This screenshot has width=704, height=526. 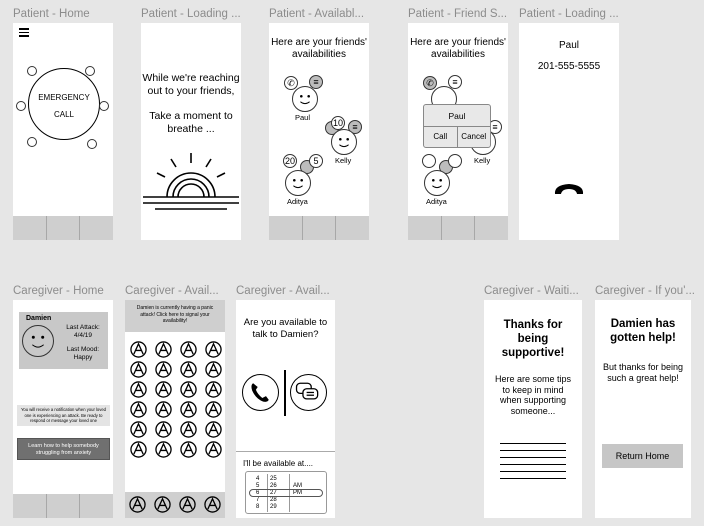 What do you see at coordinates (458, 54) in the screenshot?
I see `availability-heading-2: availabilities` at bounding box center [458, 54].